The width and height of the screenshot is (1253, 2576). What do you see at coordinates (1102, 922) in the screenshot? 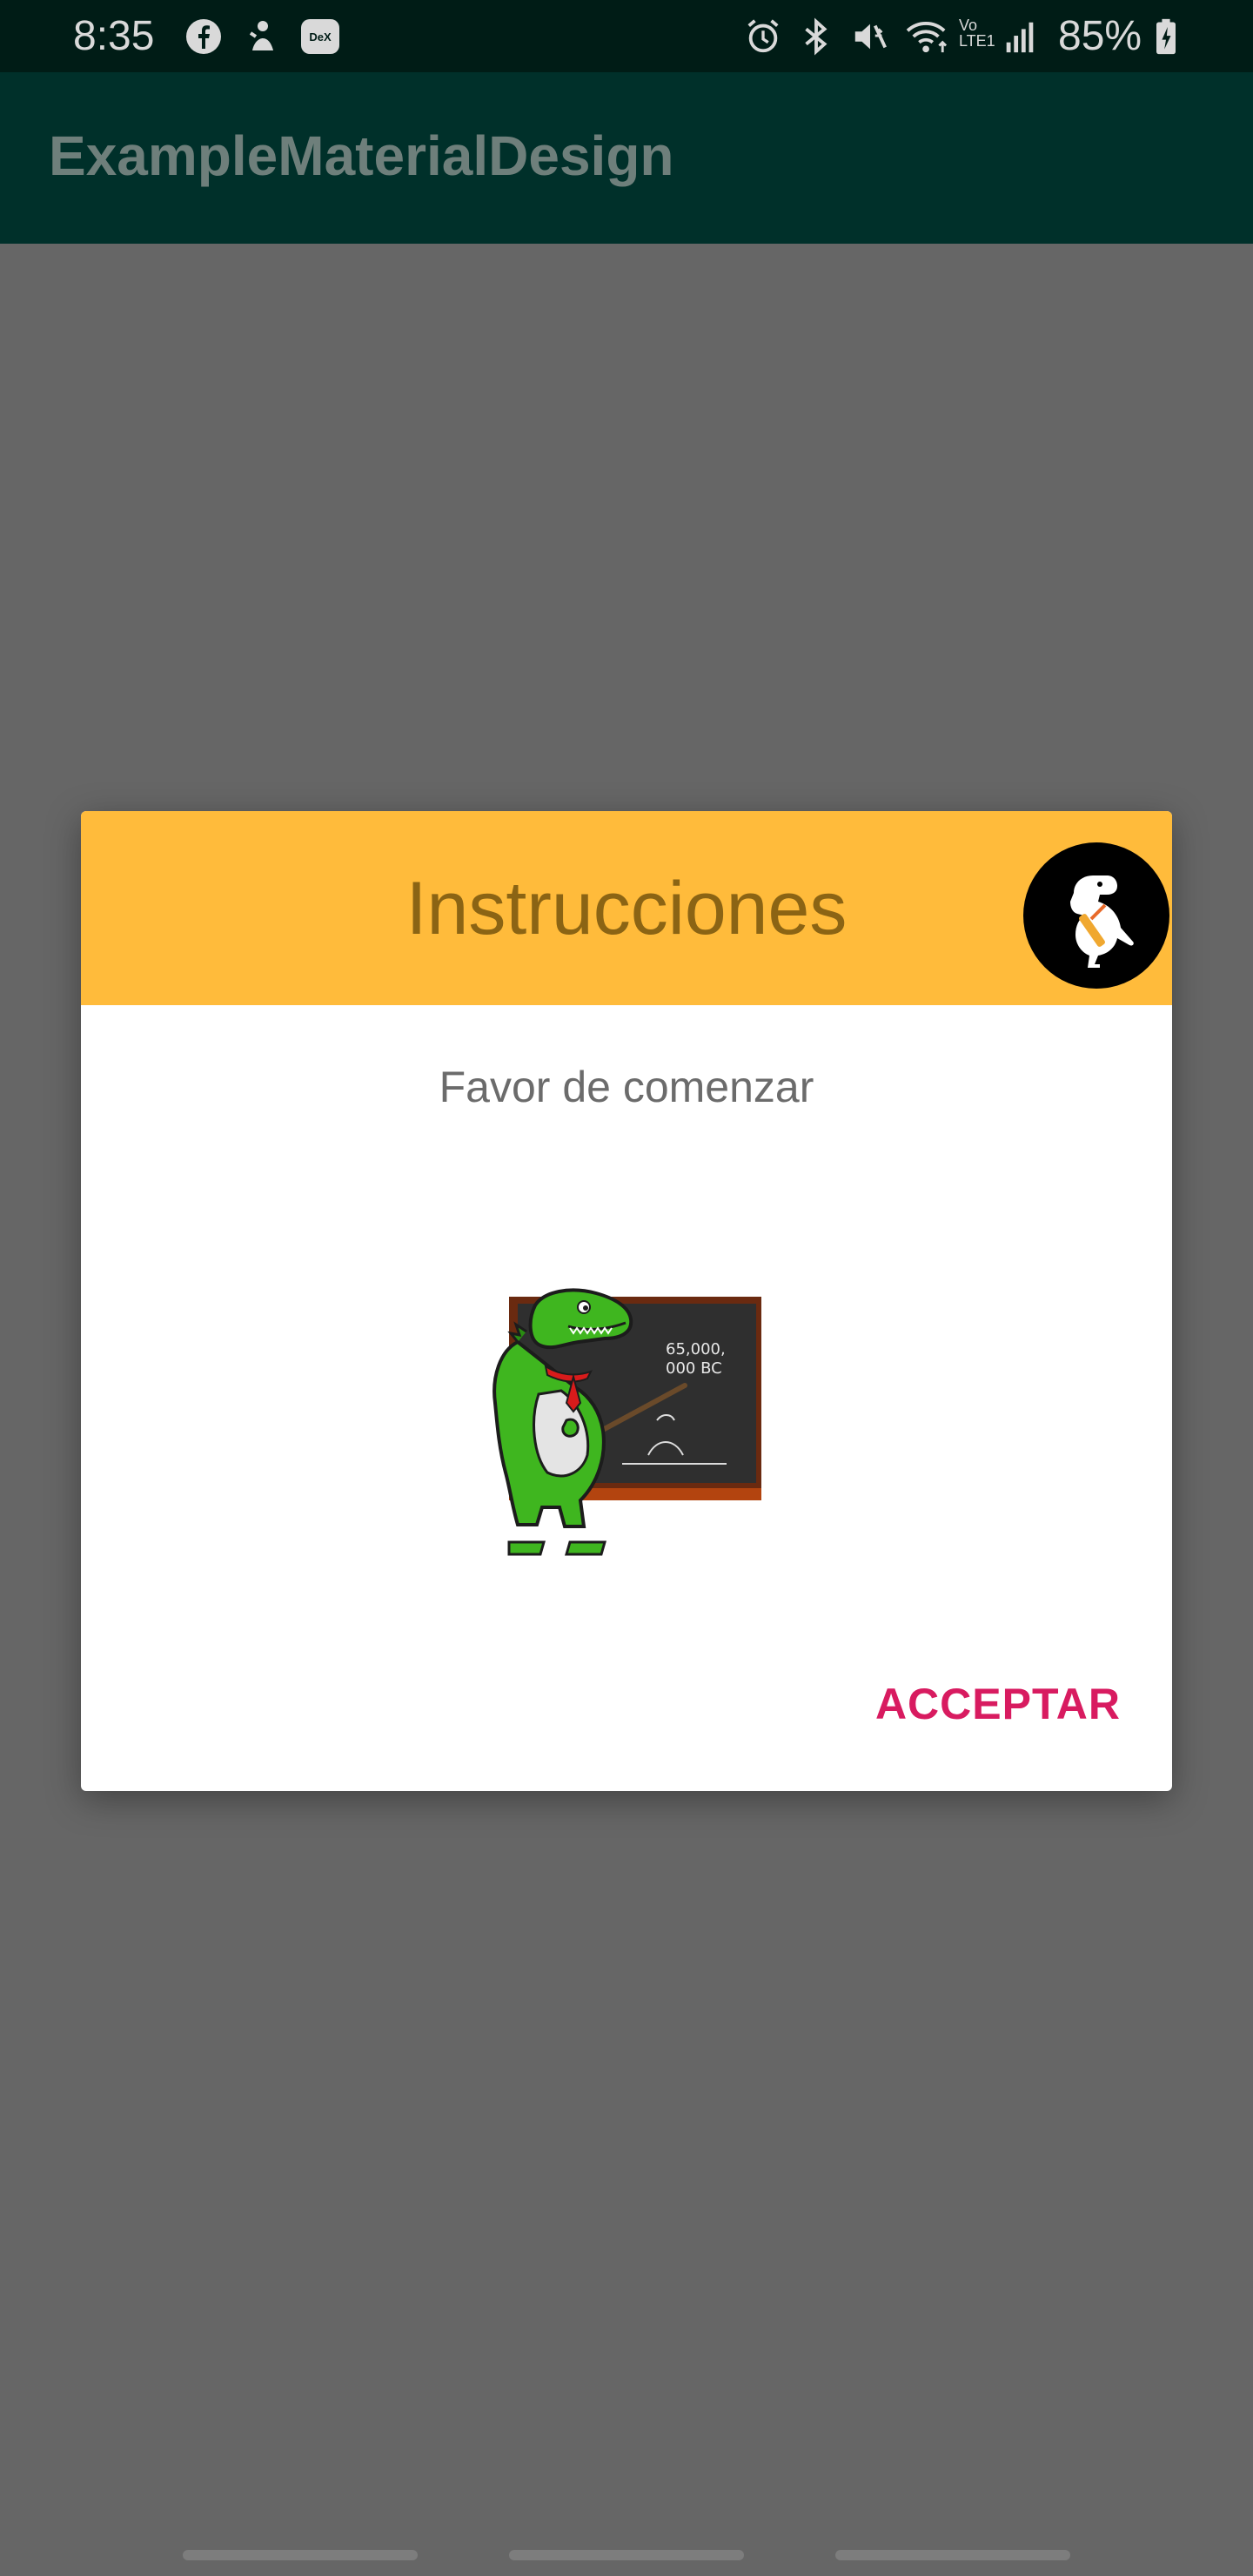
I see `dinosaur-avatar-graphic` at bounding box center [1102, 922].